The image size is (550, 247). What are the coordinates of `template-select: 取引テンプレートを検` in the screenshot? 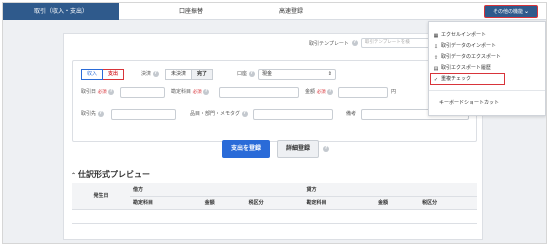 It's located at (395, 43).